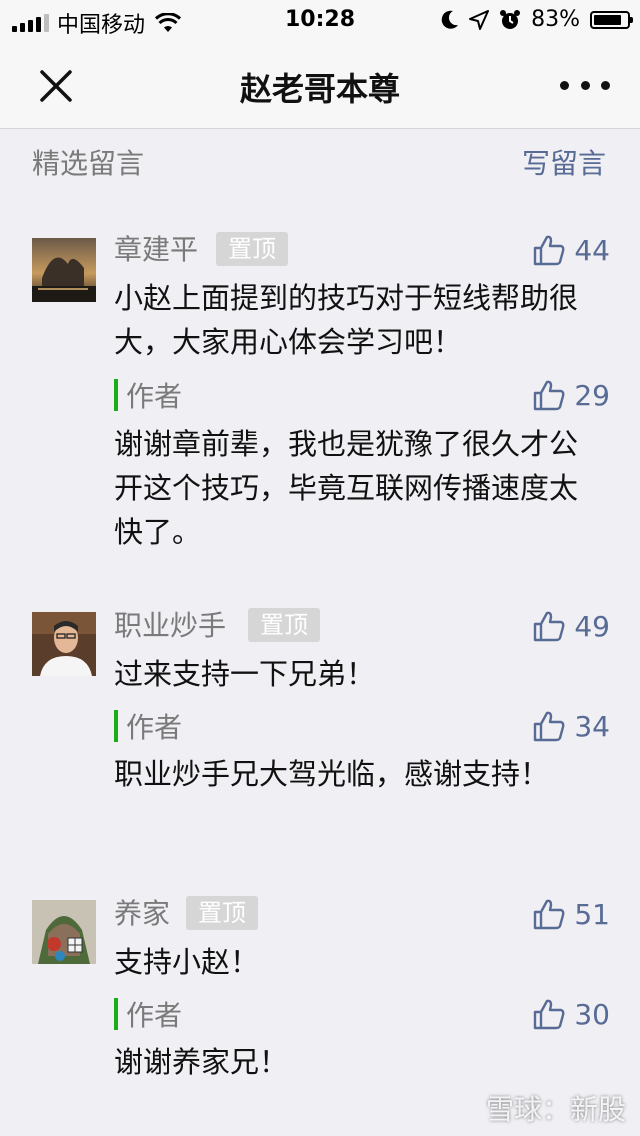 The image size is (640, 1136). Describe the element at coordinates (592, 914) in the screenshot. I see `like-count: 51` at that location.